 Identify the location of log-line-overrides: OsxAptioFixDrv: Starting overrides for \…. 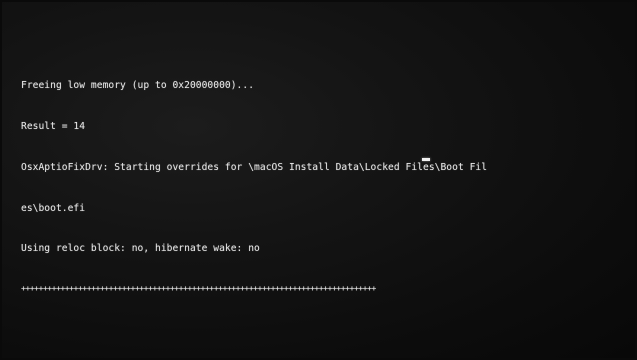
(254, 167).